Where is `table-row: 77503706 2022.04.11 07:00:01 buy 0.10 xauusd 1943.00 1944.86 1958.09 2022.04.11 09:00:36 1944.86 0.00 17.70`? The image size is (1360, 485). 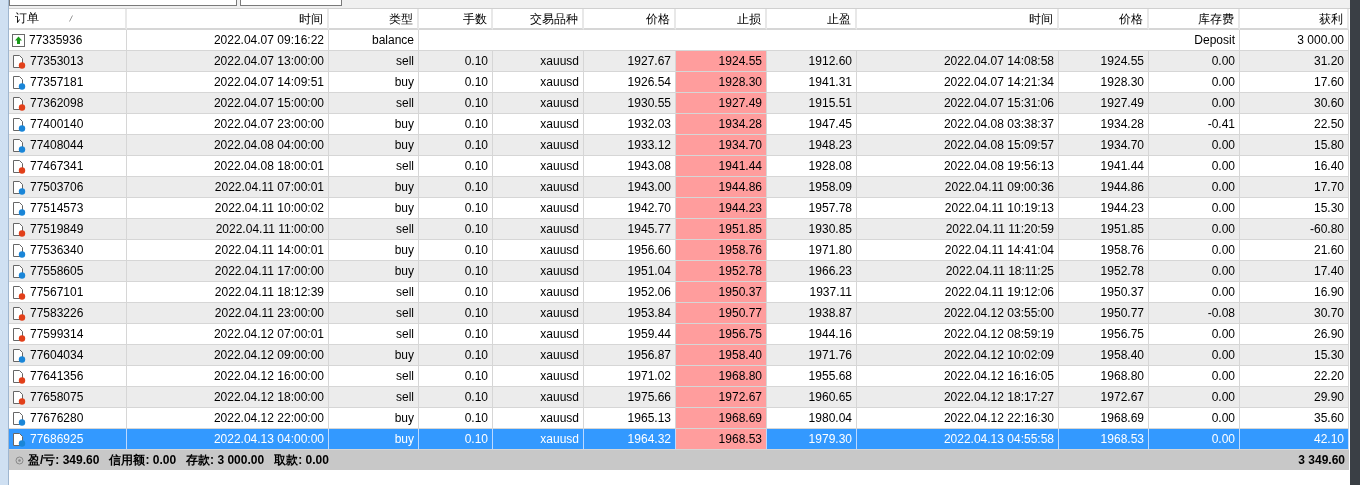
table-row: 77503706 2022.04.11 07:00:01 buy 0.10 xauusd 1943.00 1944.86 1958.09 2022.04.11 09:00:36 1944.86 0.00 17.70 is located at coordinates (679, 187).